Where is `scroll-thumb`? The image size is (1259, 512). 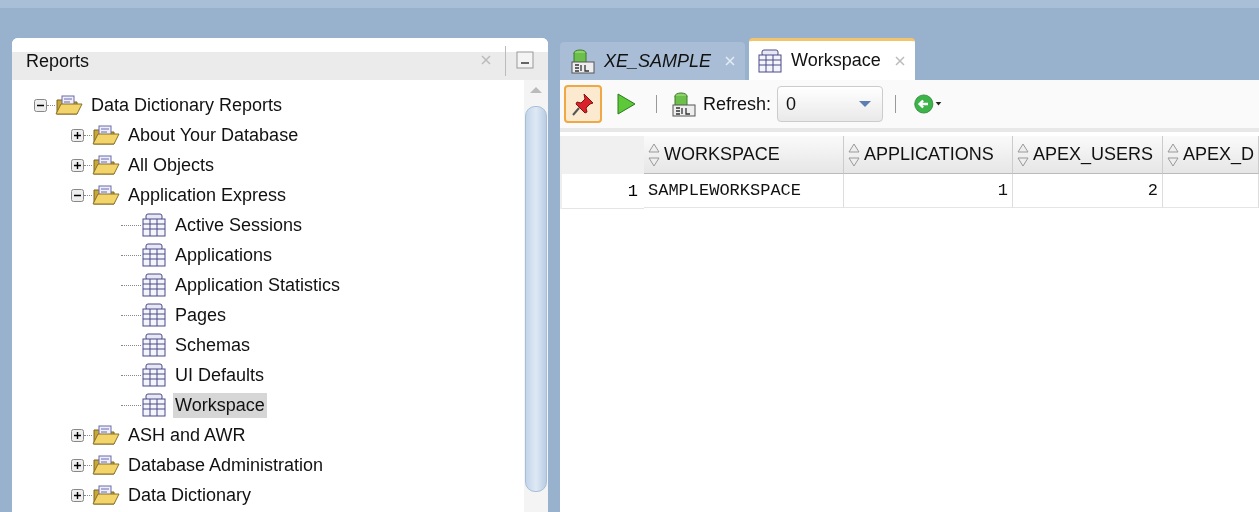
scroll-thumb is located at coordinates (536, 299).